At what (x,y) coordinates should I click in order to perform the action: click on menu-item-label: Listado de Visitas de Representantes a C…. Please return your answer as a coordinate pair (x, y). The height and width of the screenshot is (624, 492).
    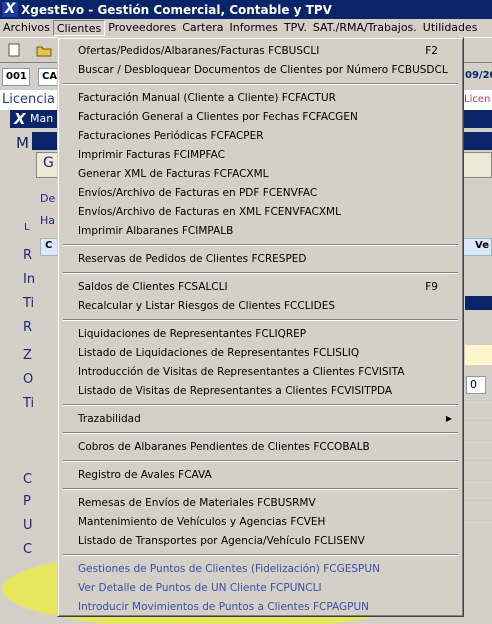
    Looking at the image, I should click on (235, 391).